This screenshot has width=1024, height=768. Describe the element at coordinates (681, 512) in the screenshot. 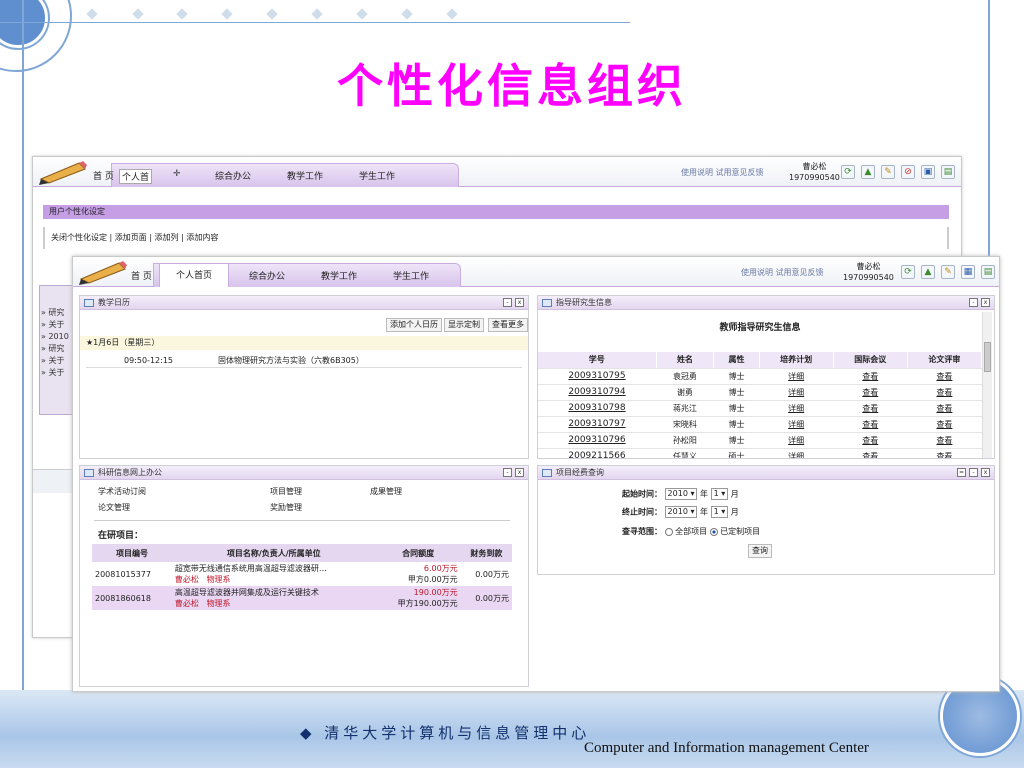

I see `end-year-select: 2010 ▾` at that location.